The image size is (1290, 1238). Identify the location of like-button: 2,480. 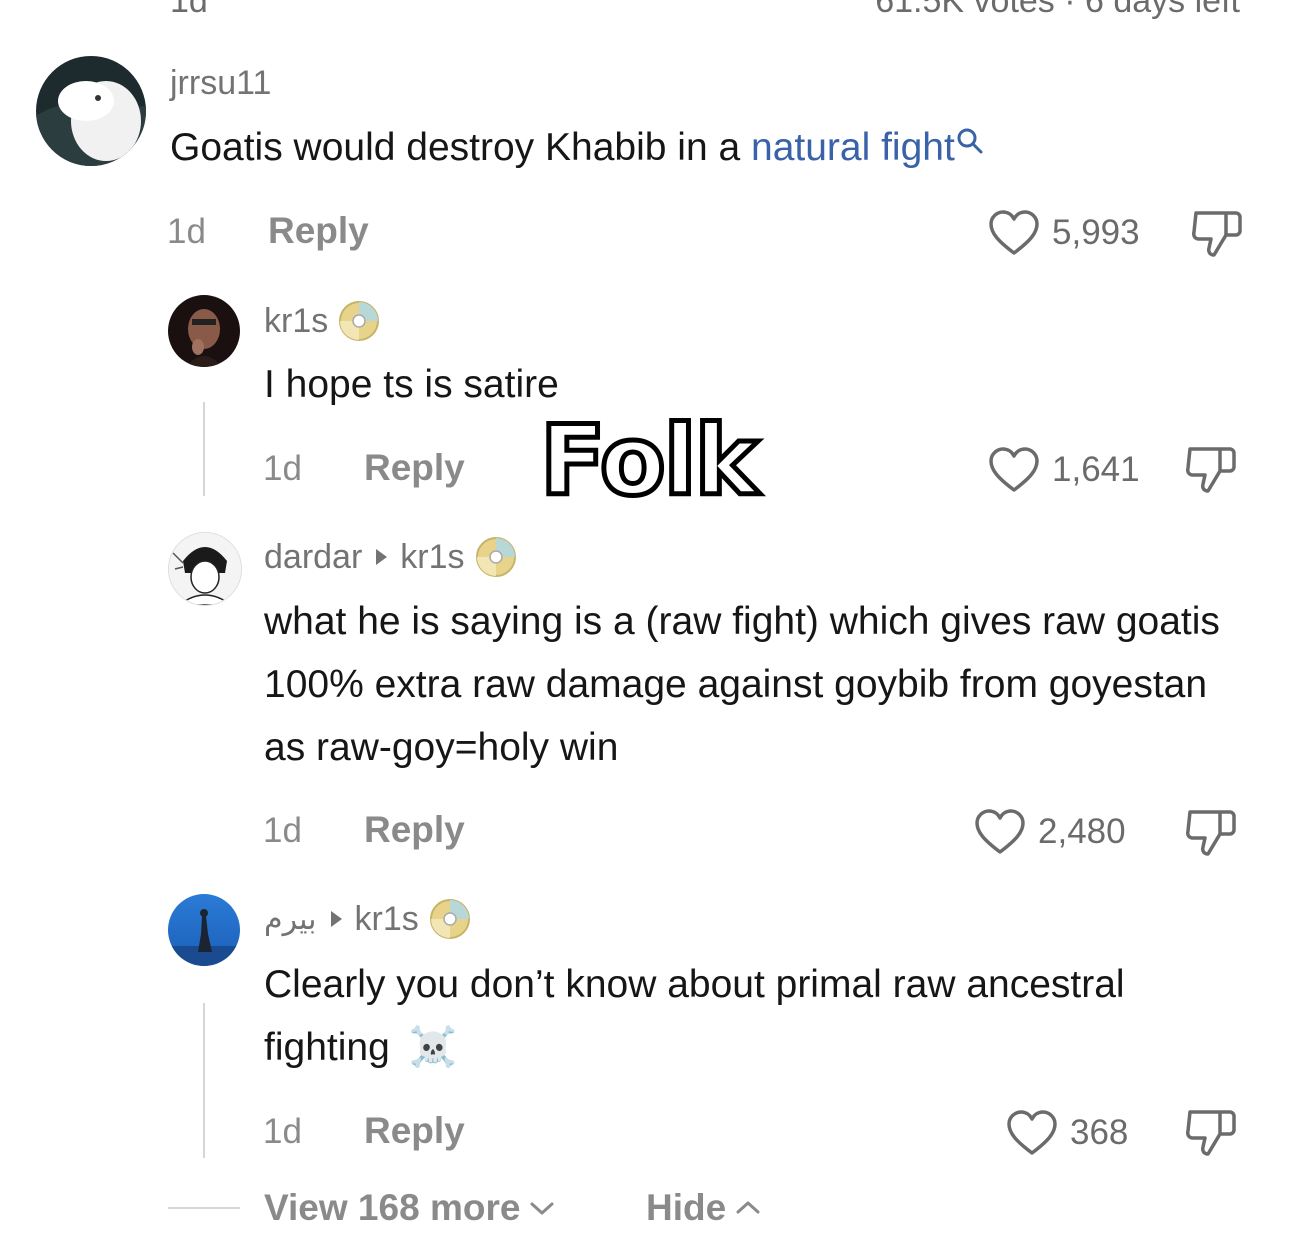
(1050, 832).